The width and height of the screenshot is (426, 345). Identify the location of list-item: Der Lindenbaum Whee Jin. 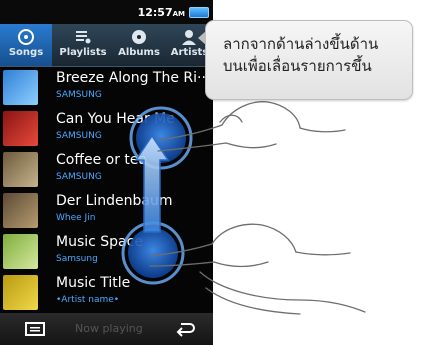
(106, 211).